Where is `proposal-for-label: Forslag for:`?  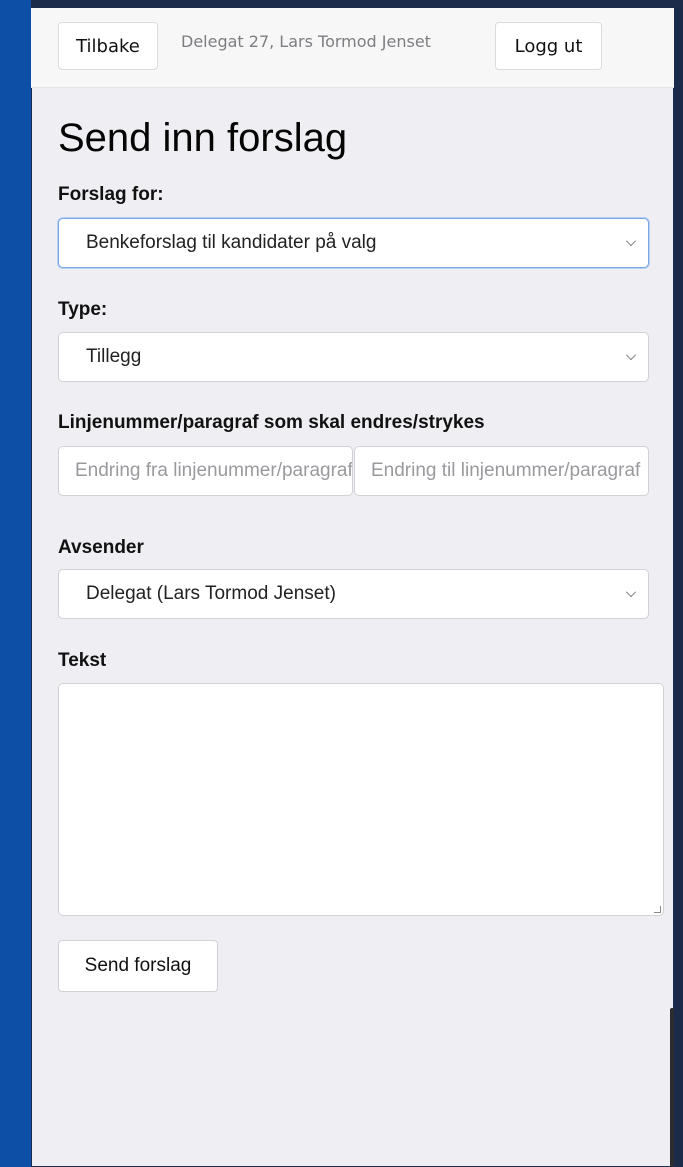
proposal-for-label: Forslag for: is located at coordinates (111, 194).